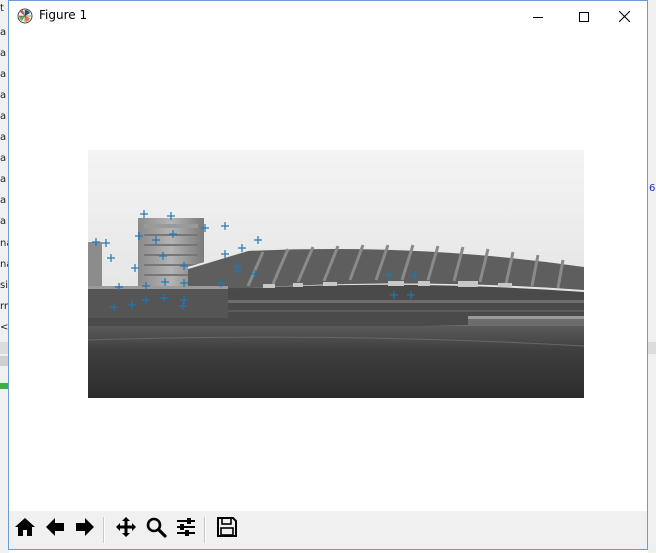 The image size is (656, 553). I want to click on save-button, so click(227, 529).